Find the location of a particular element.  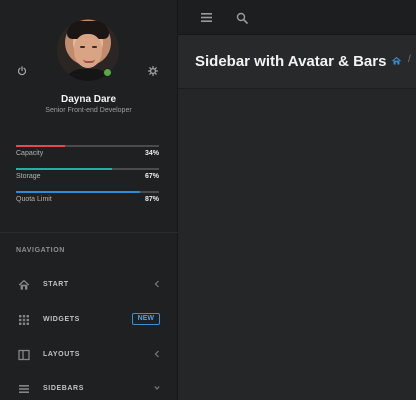

nav-item-sidebars: SIDEBARS is located at coordinates (89, 389).